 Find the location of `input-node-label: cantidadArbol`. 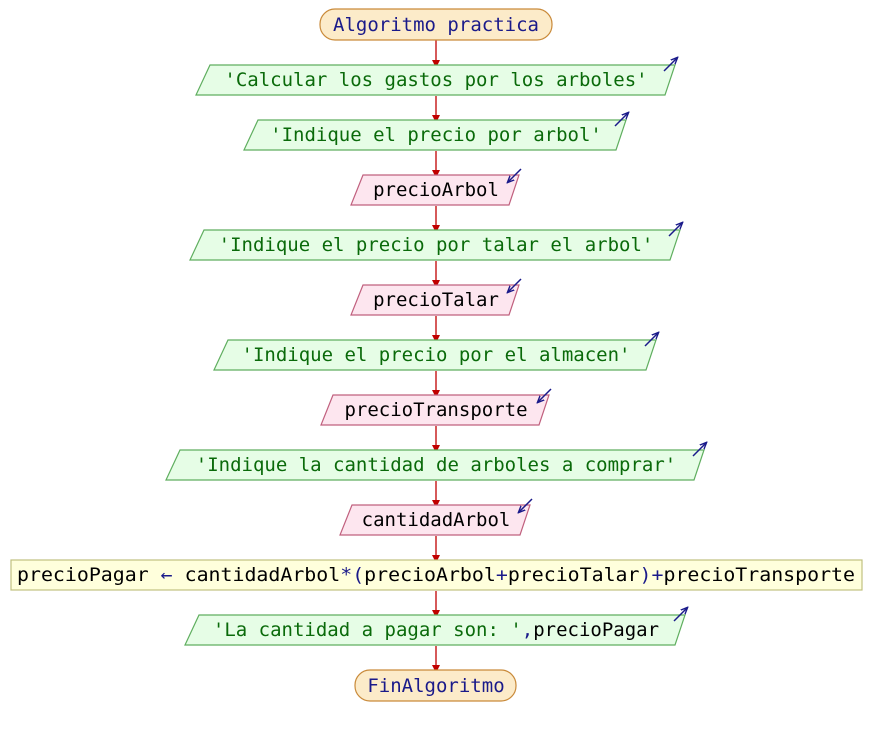

input-node-label: cantidadArbol is located at coordinates (436, 520).